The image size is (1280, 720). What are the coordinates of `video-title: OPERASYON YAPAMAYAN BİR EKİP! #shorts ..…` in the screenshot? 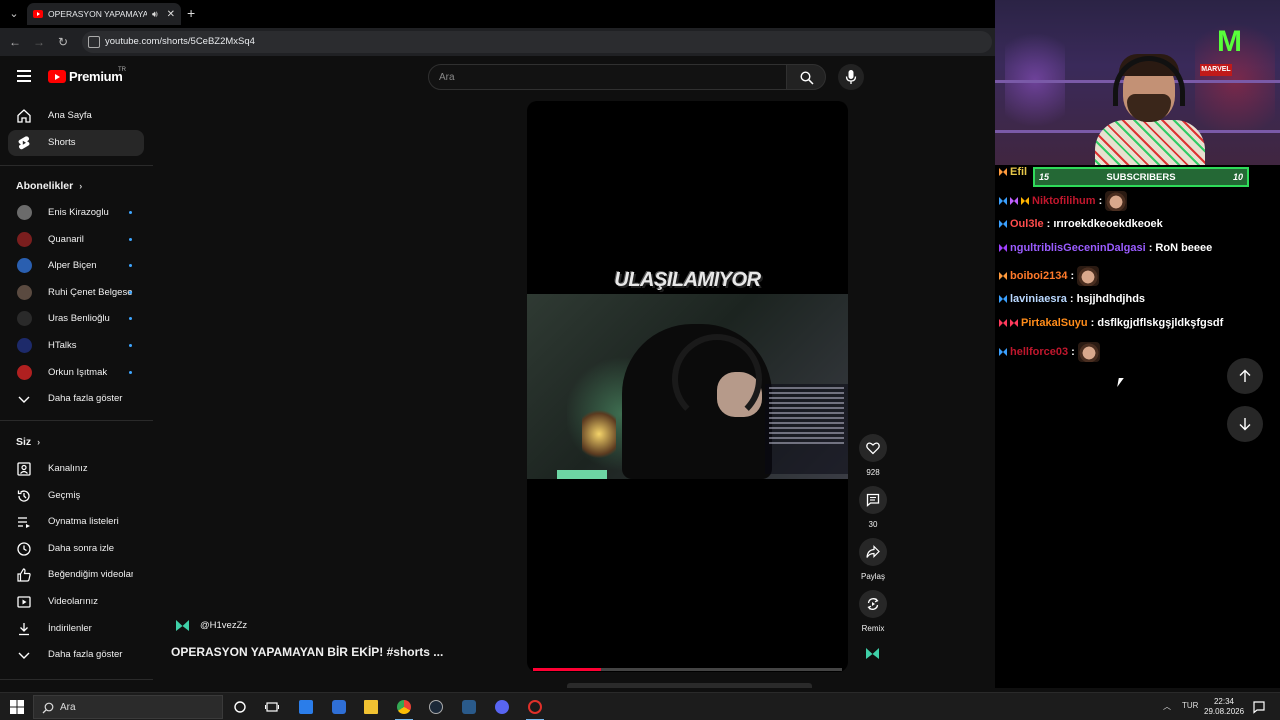 It's located at (307, 652).